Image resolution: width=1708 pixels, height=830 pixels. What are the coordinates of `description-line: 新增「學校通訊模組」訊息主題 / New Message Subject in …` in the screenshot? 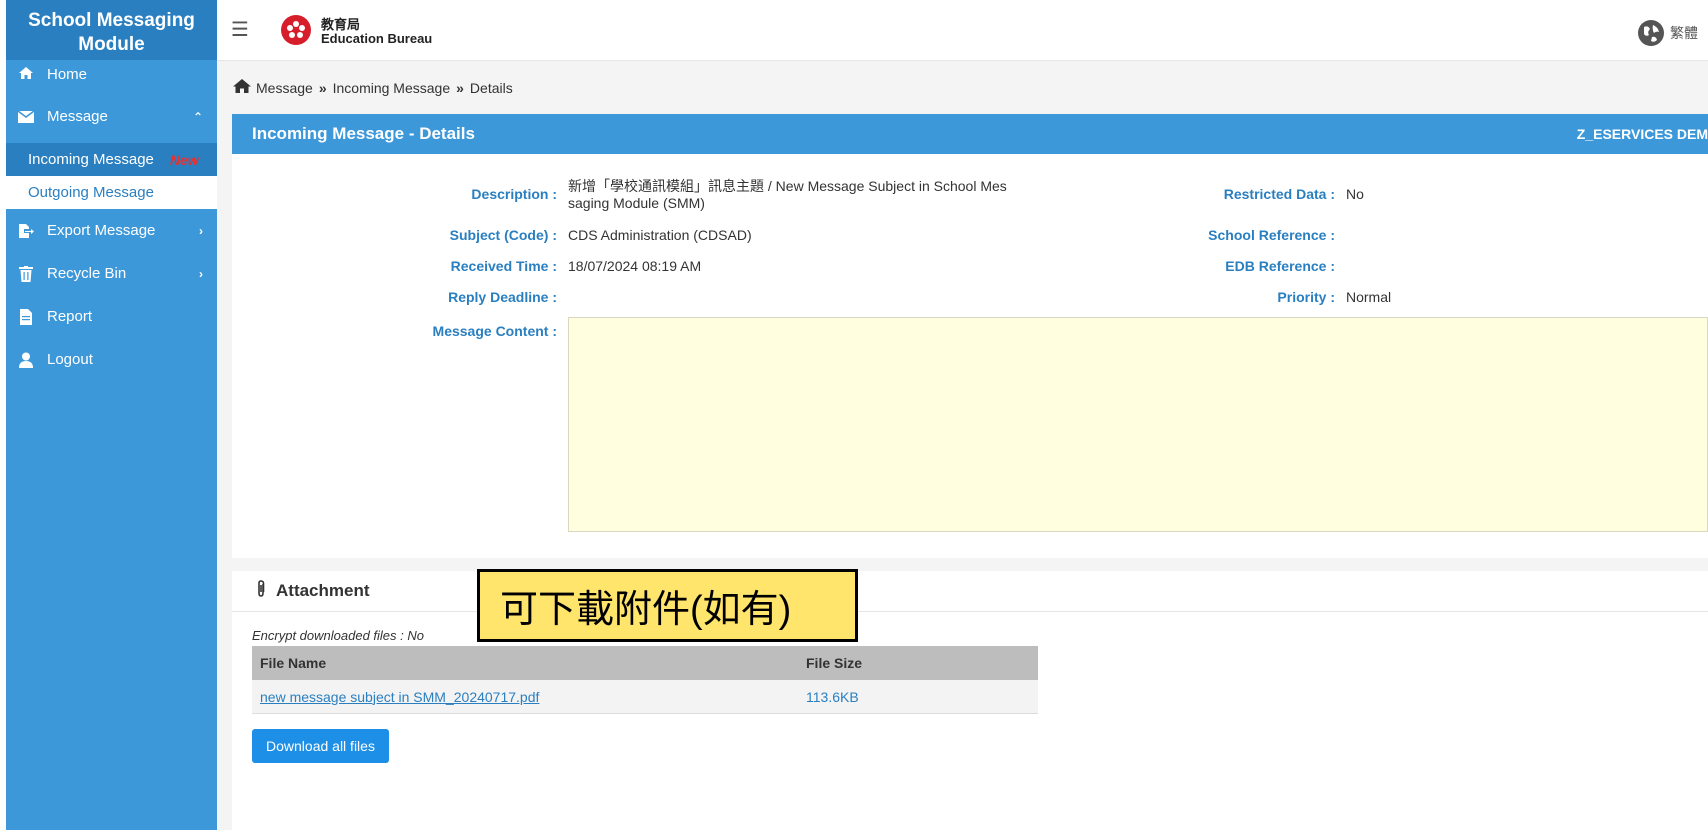 It's located at (787, 186).